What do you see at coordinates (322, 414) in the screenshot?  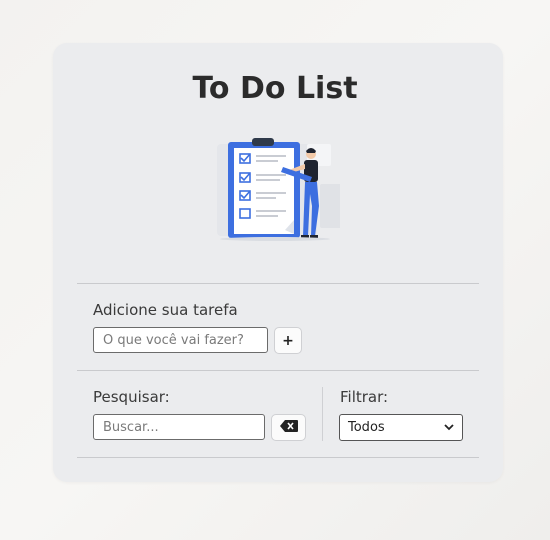 I see `vertical-separator` at bounding box center [322, 414].